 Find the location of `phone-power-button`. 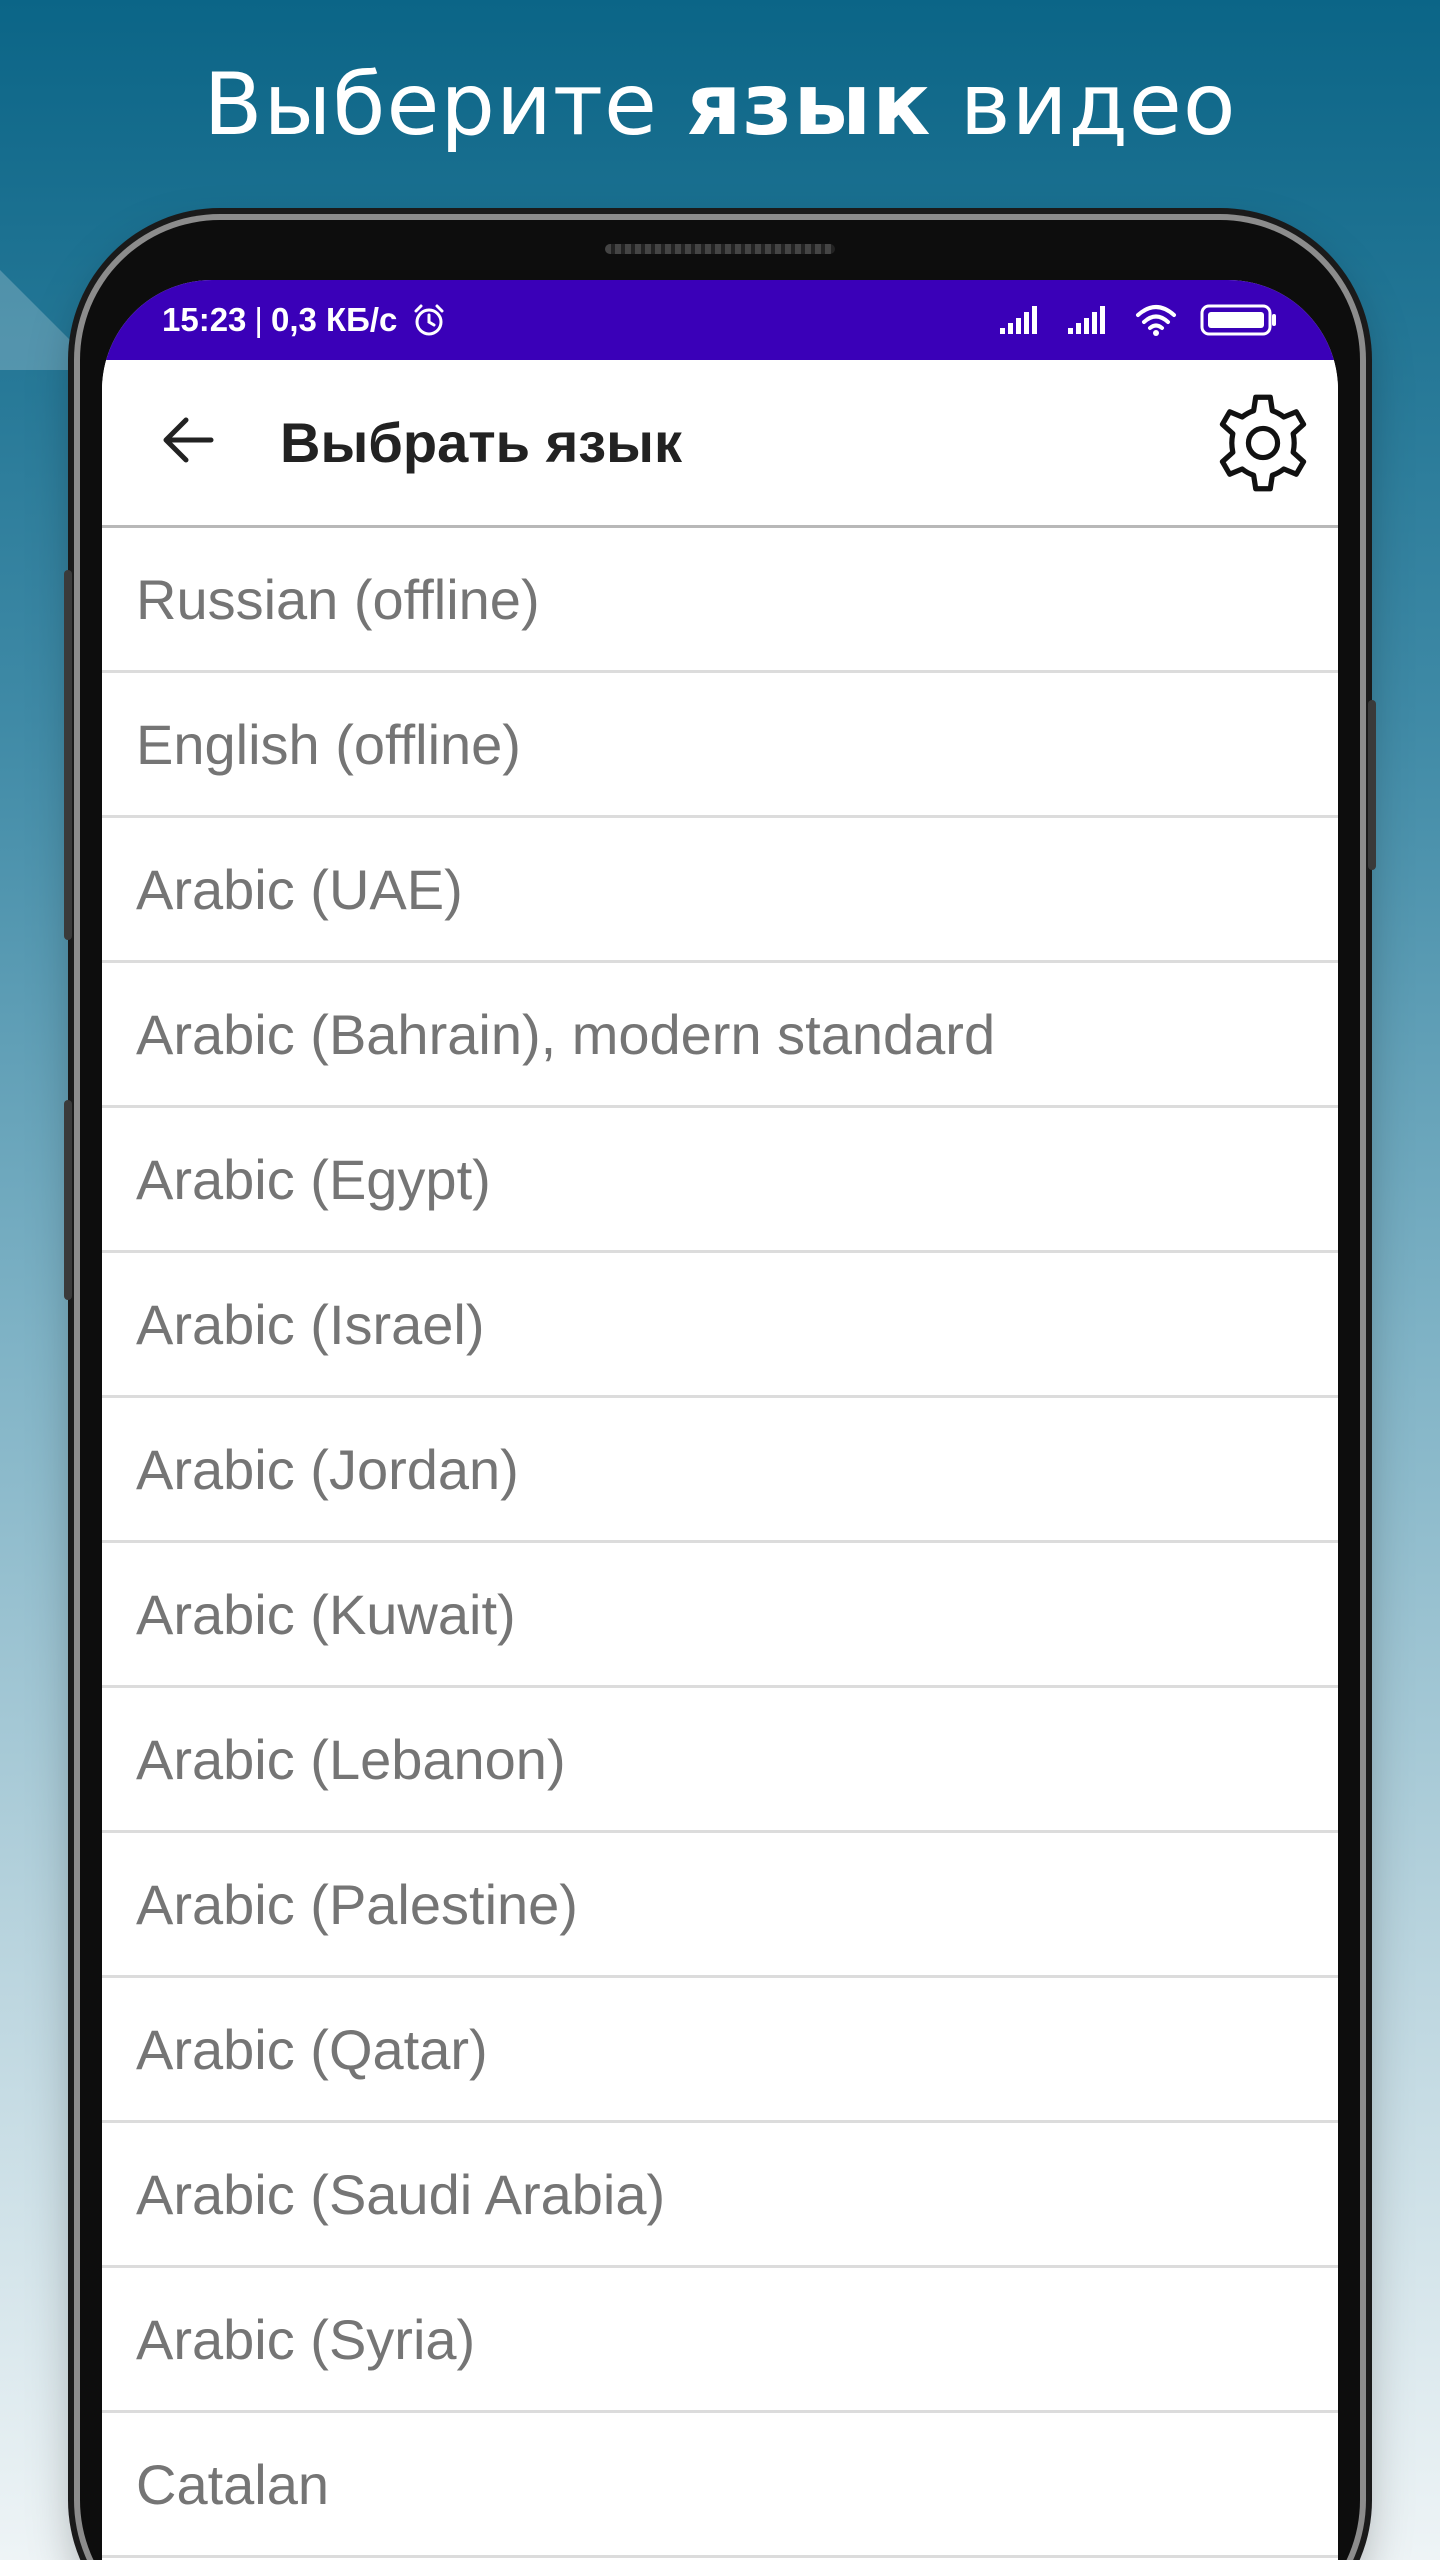

phone-power-button is located at coordinates (1372, 785).